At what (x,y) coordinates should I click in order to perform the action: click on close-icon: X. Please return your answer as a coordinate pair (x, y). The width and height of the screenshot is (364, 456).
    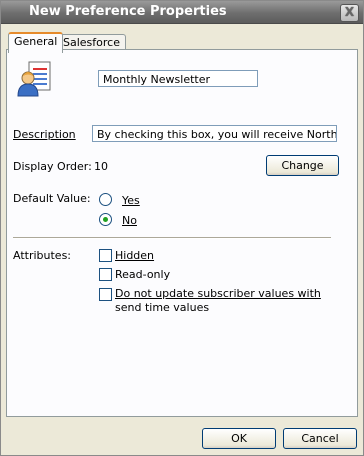
    Looking at the image, I should click on (349, 12).